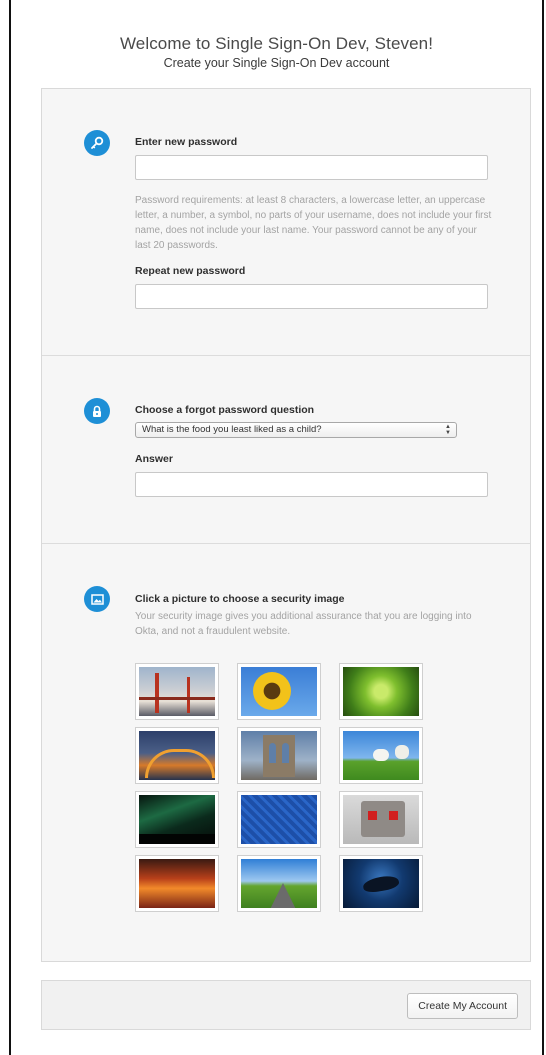 This screenshot has height=1055, width=546. What do you see at coordinates (279, 883) in the screenshot?
I see `security-image-open-road` at bounding box center [279, 883].